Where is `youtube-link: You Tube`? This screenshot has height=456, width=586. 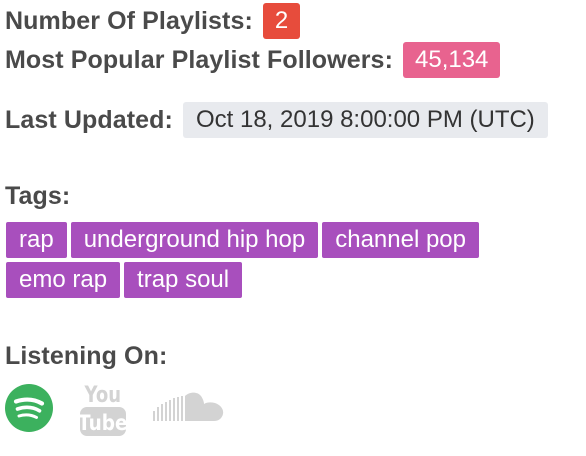 youtube-link: You Tube is located at coordinates (103, 408).